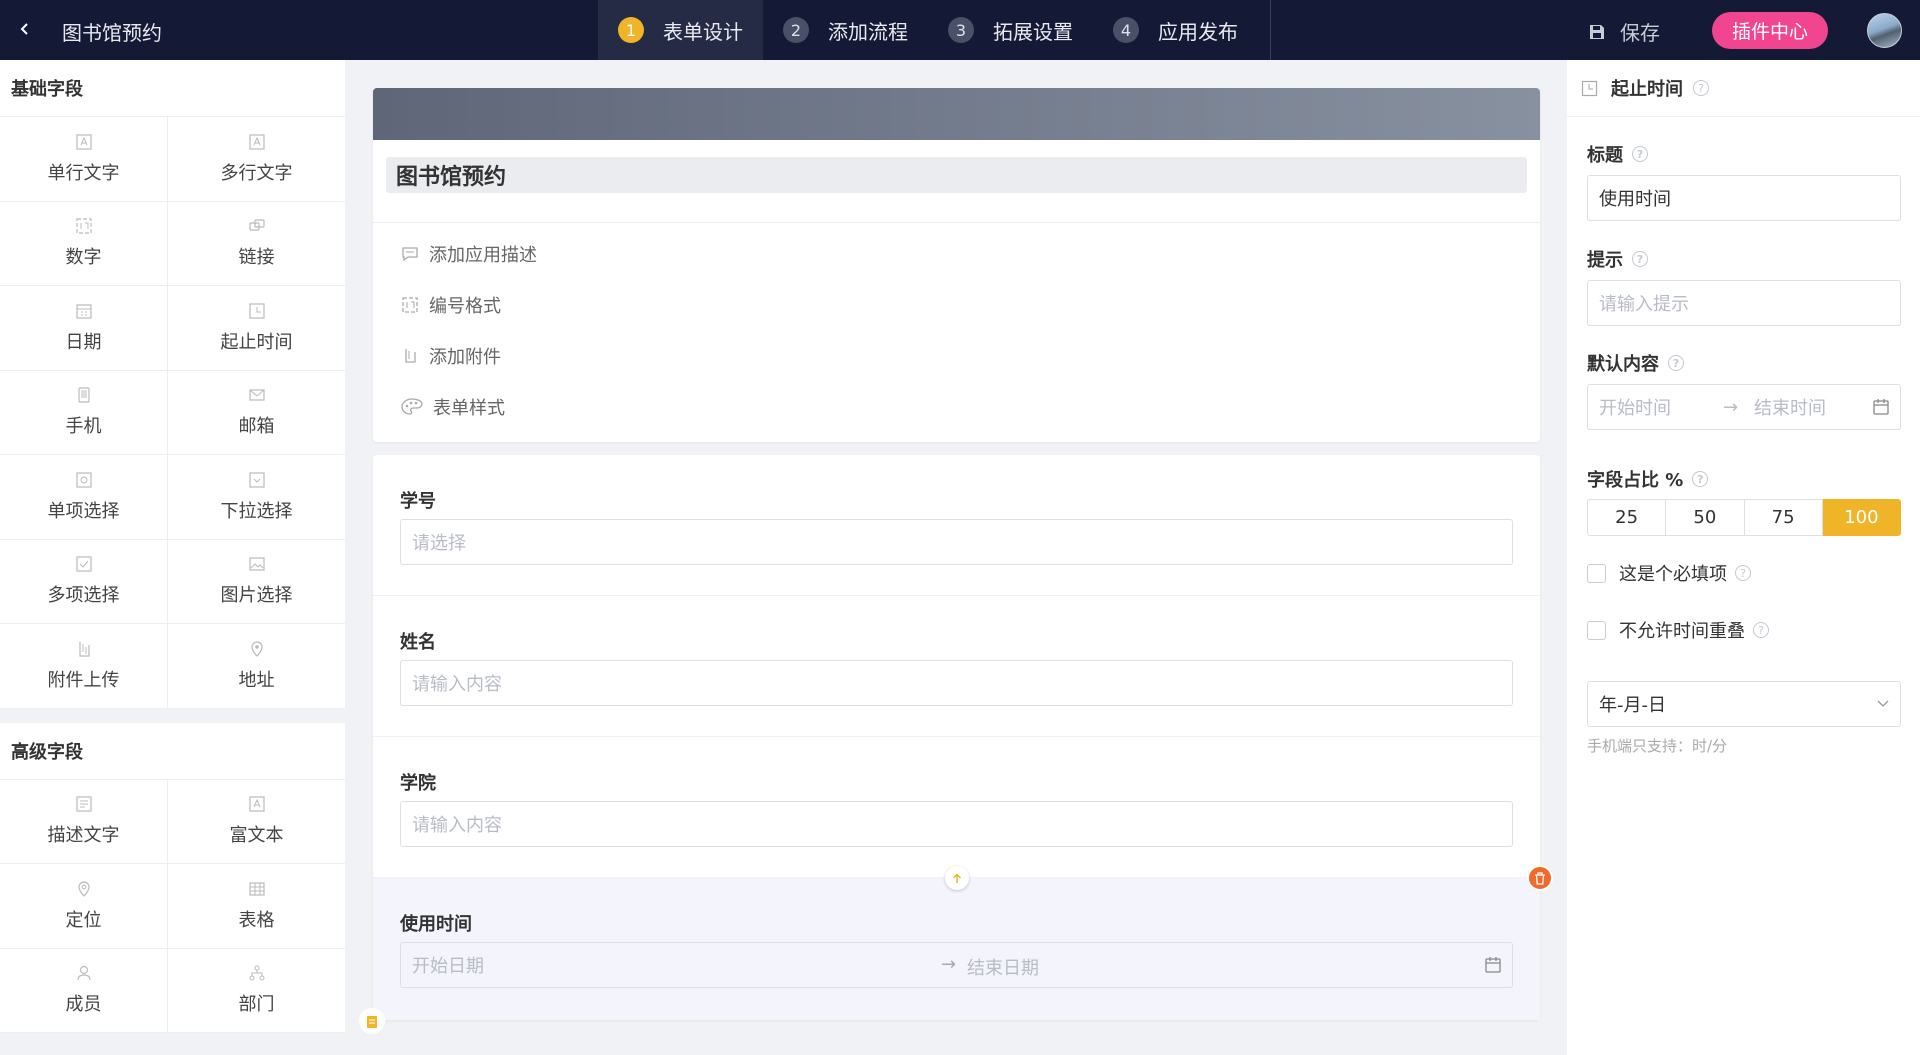 Image resolution: width=1920 pixels, height=1055 pixels. Describe the element at coordinates (256, 822) in the screenshot. I see `palette-item: 富文本` at that location.